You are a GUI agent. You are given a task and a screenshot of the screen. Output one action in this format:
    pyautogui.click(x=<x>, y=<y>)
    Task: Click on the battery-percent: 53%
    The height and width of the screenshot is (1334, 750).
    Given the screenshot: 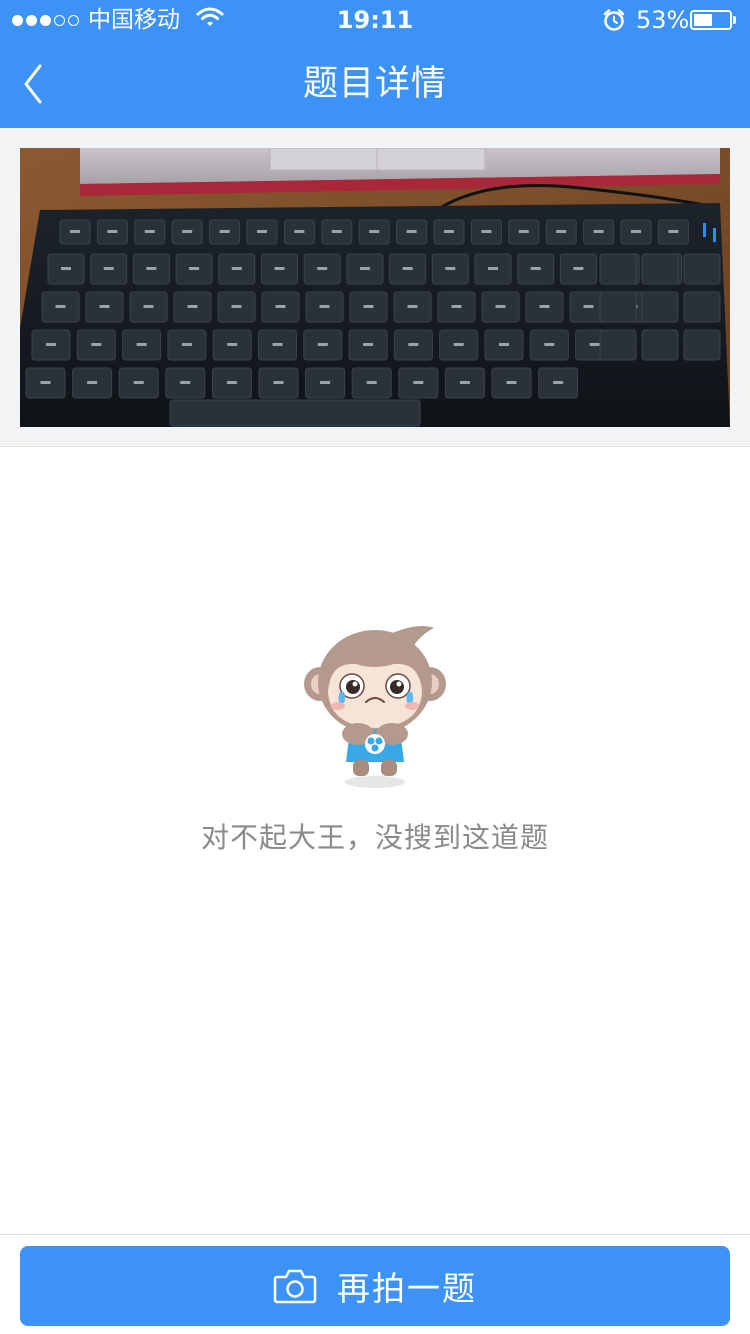 What is the action you would take?
    pyautogui.click(x=663, y=20)
    